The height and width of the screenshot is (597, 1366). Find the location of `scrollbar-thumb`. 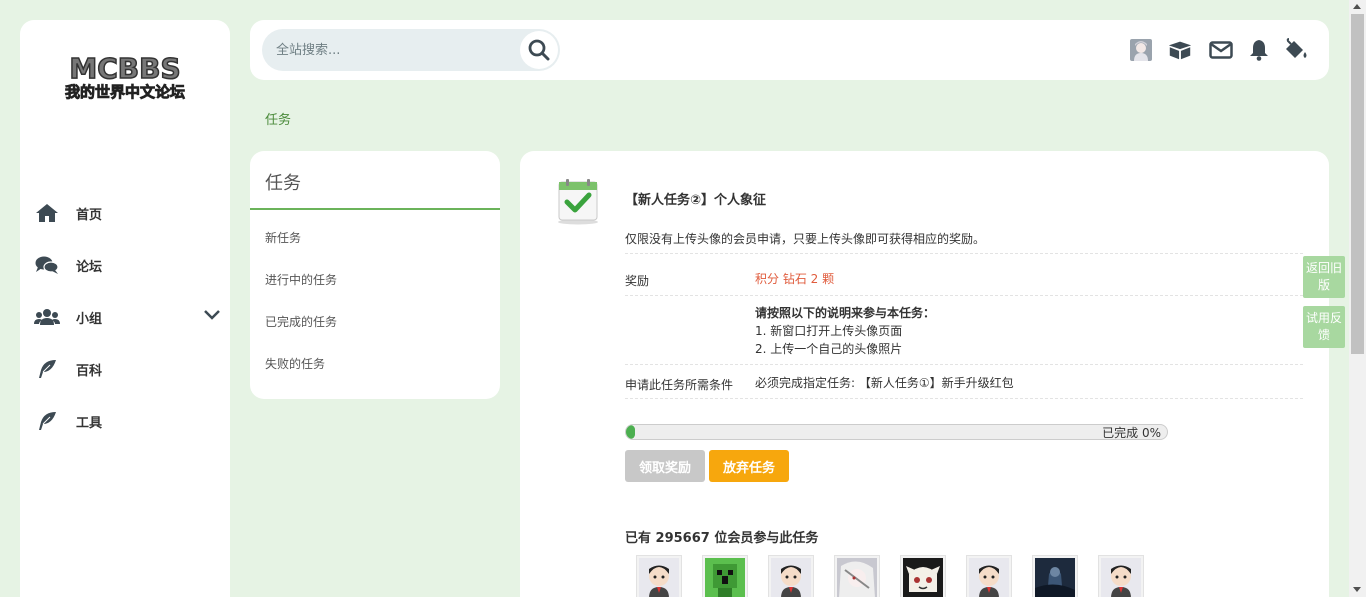

scrollbar-thumb is located at coordinates (1357, 184).